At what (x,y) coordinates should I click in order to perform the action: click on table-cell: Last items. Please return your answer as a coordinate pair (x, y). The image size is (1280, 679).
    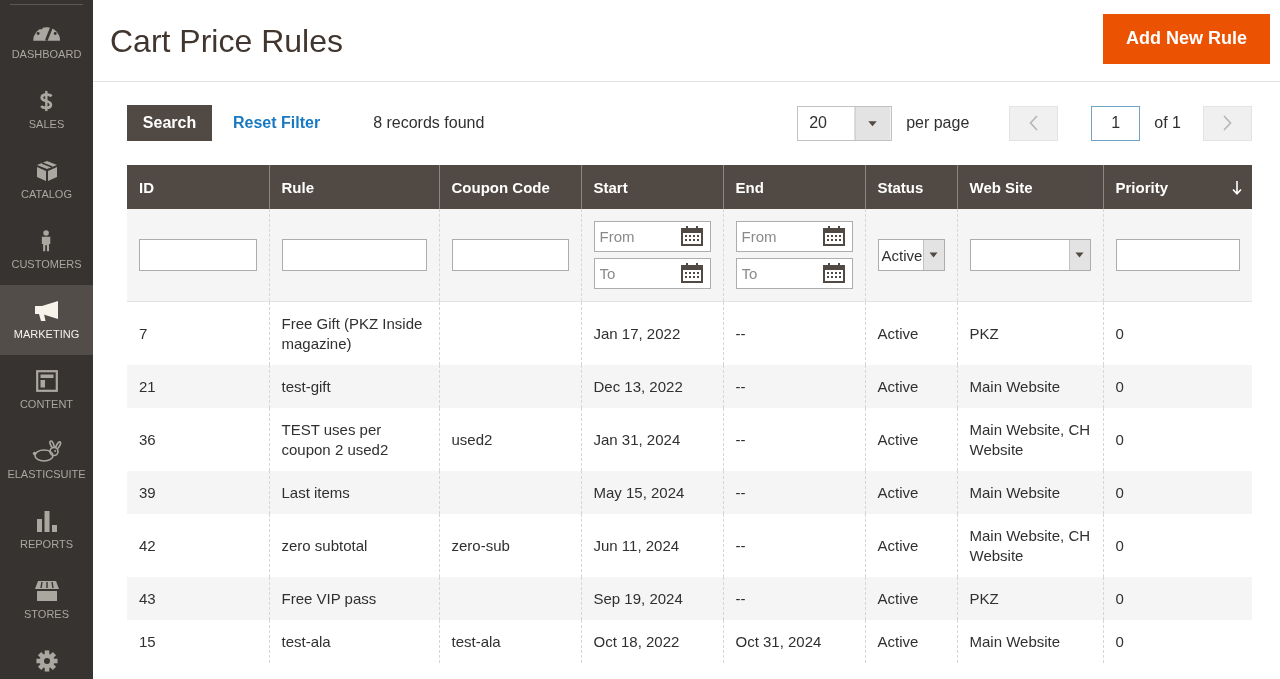
    Looking at the image, I should click on (354, 492).